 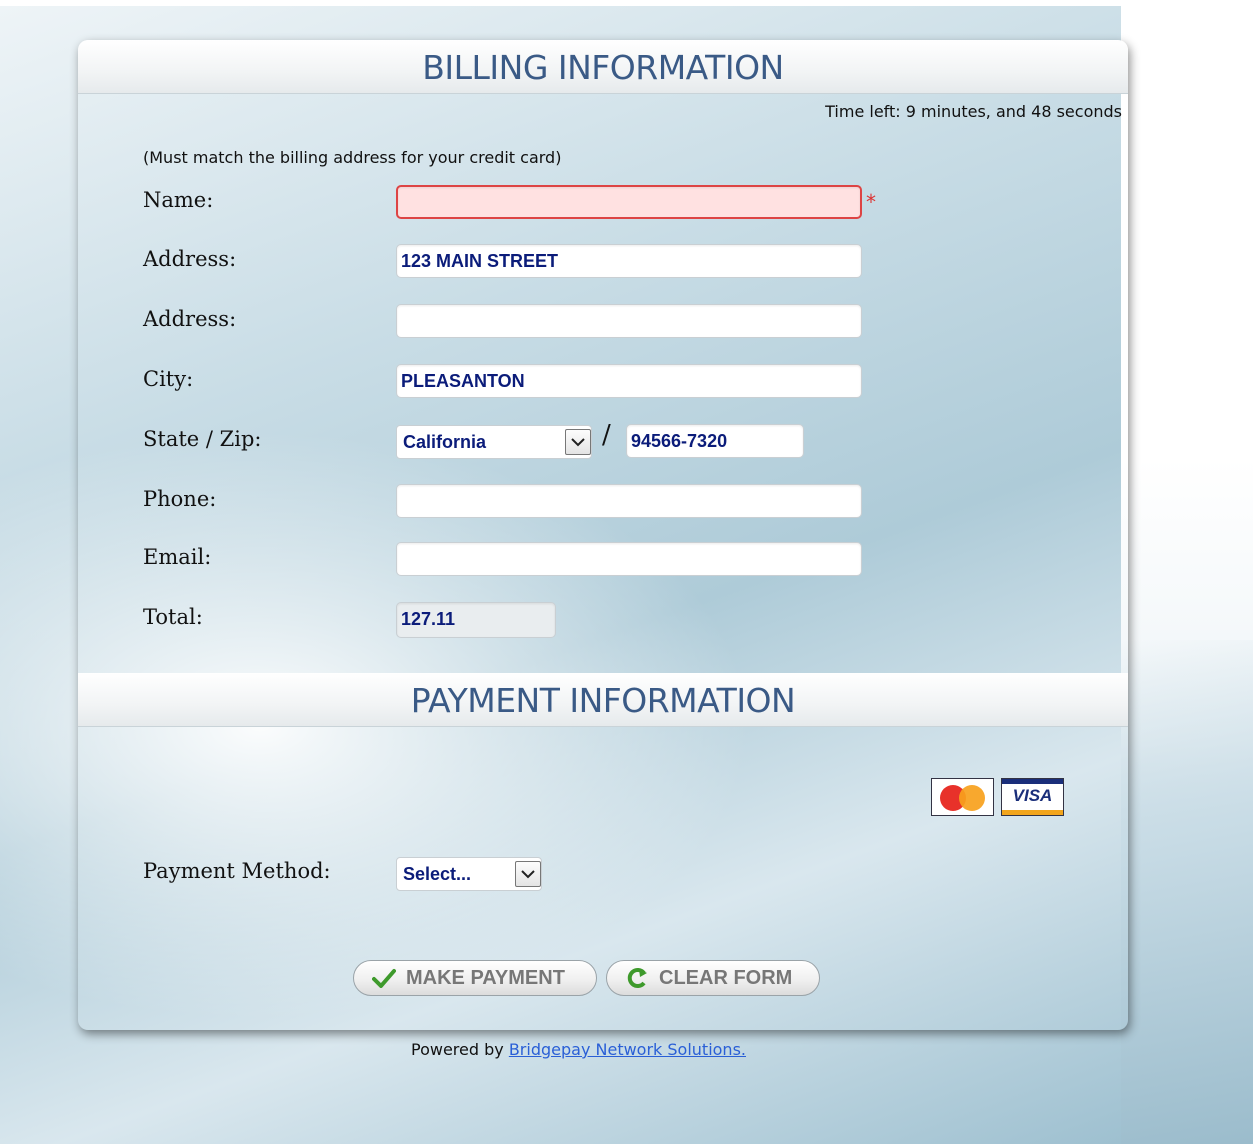 What do you see at coordinates (973, 111) in the screenshot?
I see `session-timer: Time left: 9 minutes, and 48 seconds` at bounding box center [973, 111].